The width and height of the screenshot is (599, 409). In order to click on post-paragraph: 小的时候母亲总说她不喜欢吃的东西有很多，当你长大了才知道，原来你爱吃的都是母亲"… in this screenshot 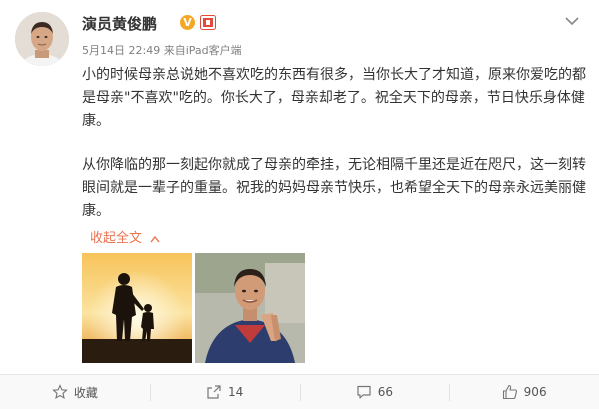, I will do `click(334, 98)`.